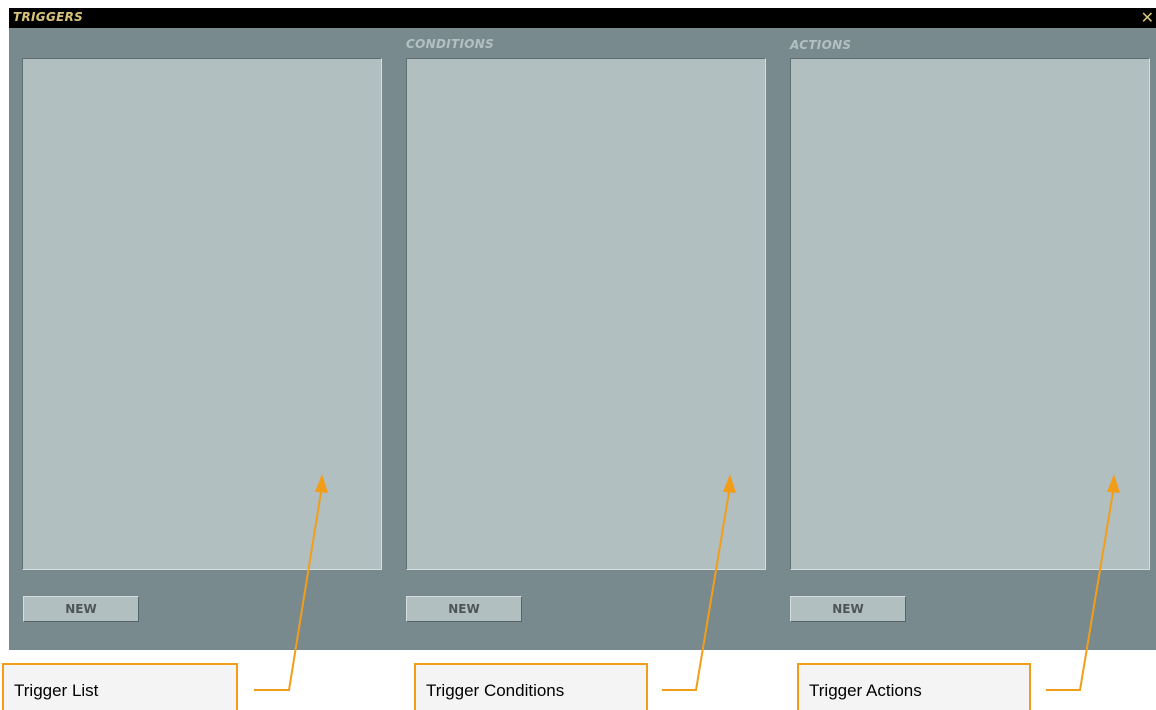 The width and height of the screenshot is (1156, 710). What do you see at coordinates (696, 588) in the screenshot?
I see `arrow-trigger-conditions` at bounding box center [696, 588].